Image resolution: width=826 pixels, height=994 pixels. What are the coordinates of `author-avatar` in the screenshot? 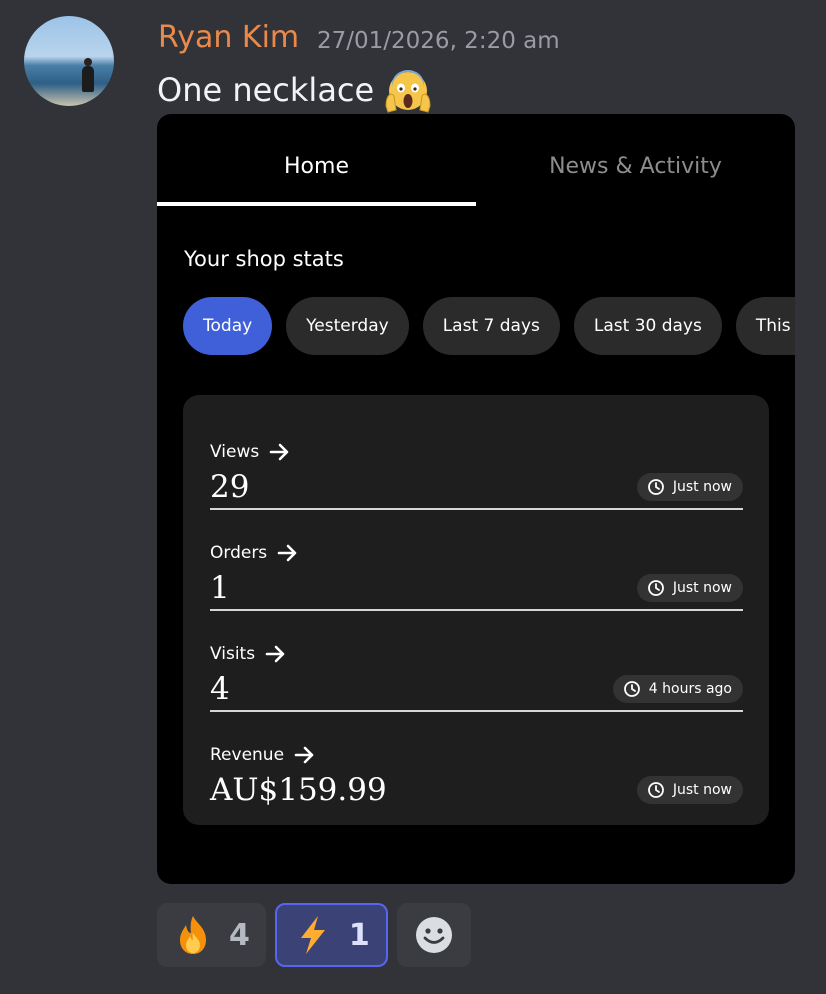 It's located at (69, 61).